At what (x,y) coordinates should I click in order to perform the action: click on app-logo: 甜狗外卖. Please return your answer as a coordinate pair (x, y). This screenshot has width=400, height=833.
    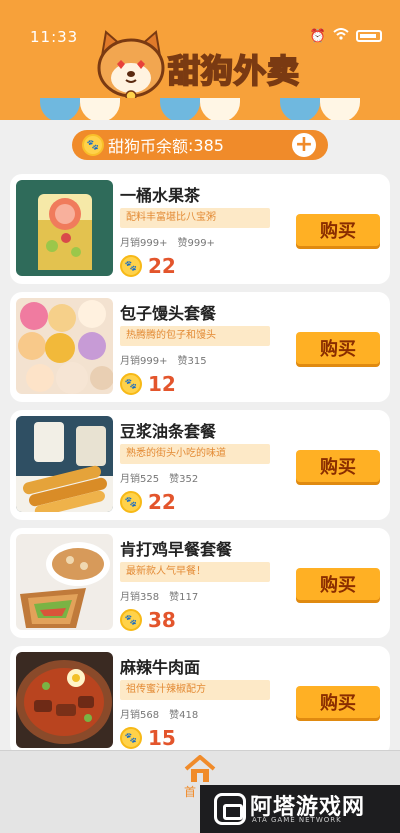
    Looking at the image, I should click on (207, 65).